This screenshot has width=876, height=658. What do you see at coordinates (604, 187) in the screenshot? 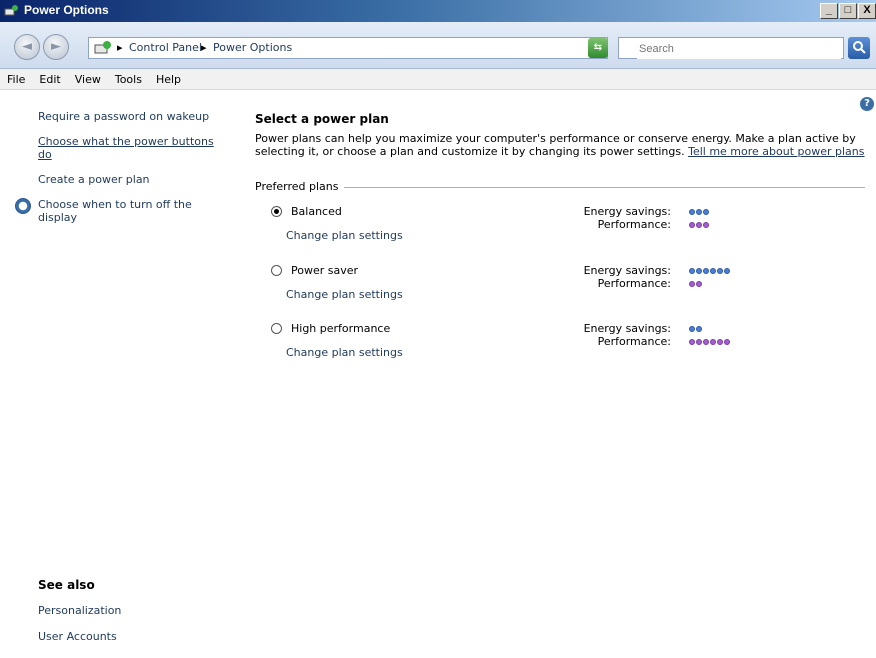
I see `group-divider` at bounding box center [604, 187].